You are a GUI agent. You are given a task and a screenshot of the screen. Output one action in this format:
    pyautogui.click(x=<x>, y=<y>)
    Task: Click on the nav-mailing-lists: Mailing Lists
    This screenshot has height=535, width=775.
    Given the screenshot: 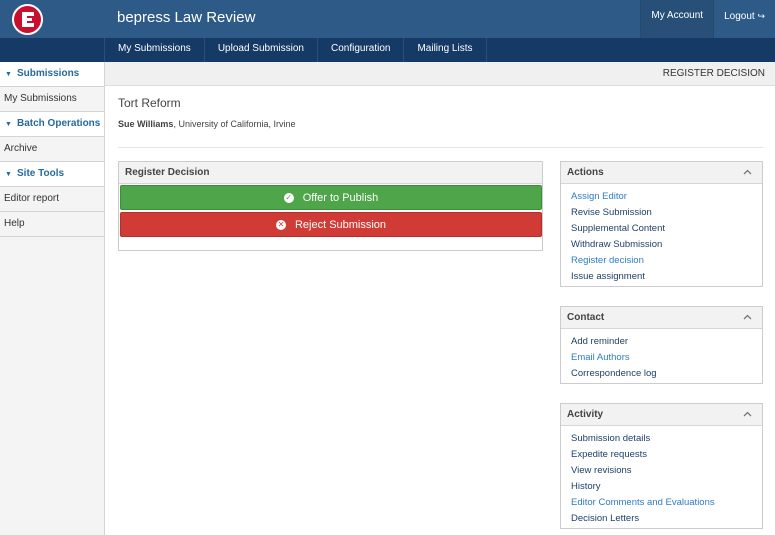 What is the action you would take?
    pyautogui.click(x=445, y=50)
    